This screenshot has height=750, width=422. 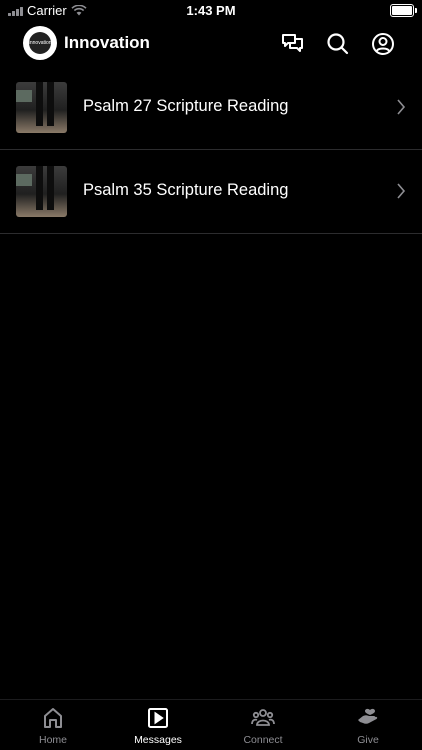 I want to click on tab-bar: Home Messages Connect Give, so click(x=211, y=724).